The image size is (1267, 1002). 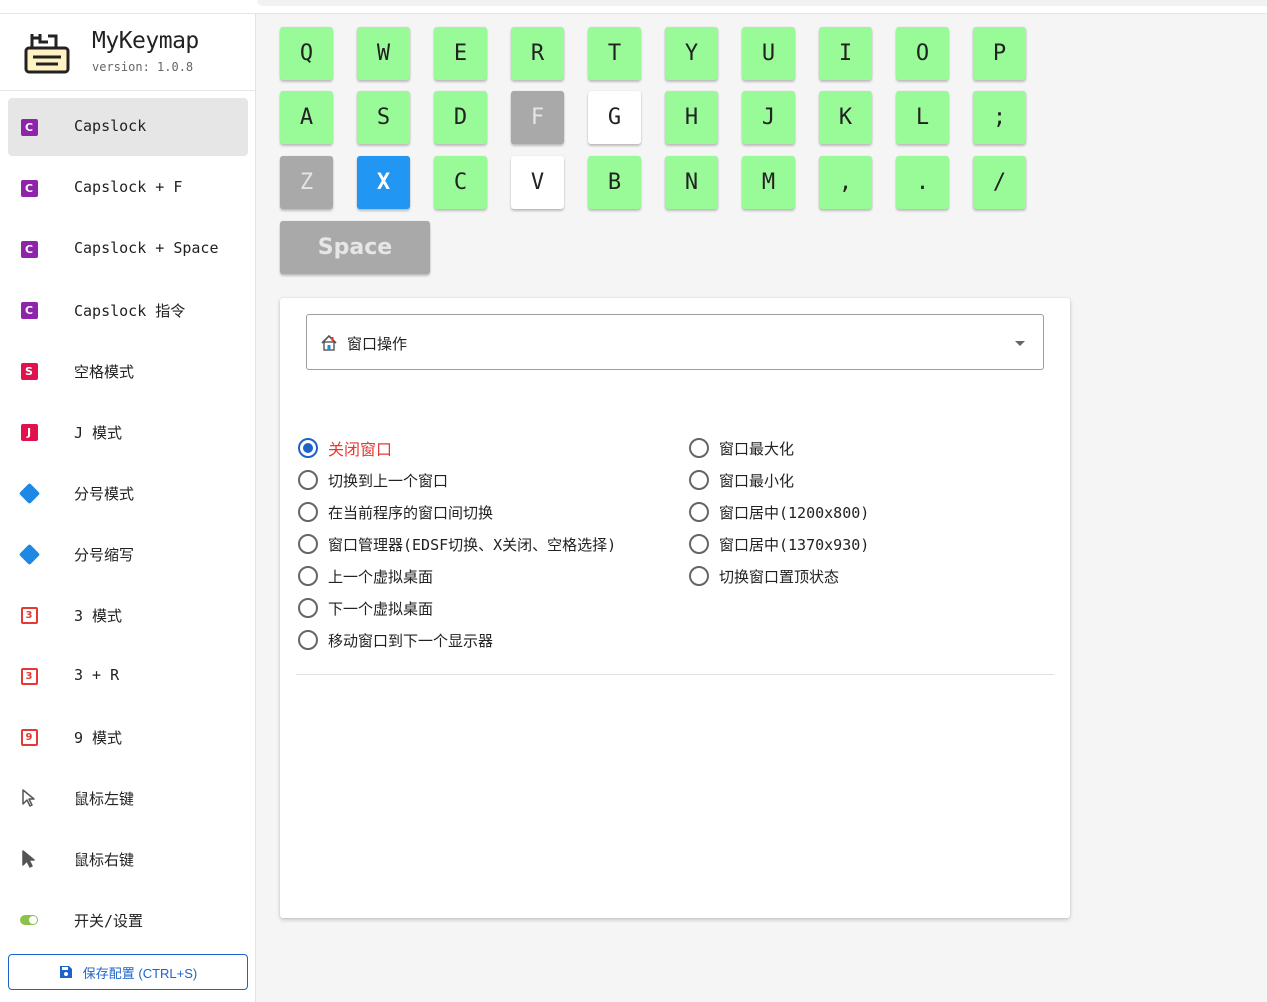 What do you see at coordinates (757, 480) in the screenshot?
I see `option-label: 窗口最小化` at bounding box center [757, 480].